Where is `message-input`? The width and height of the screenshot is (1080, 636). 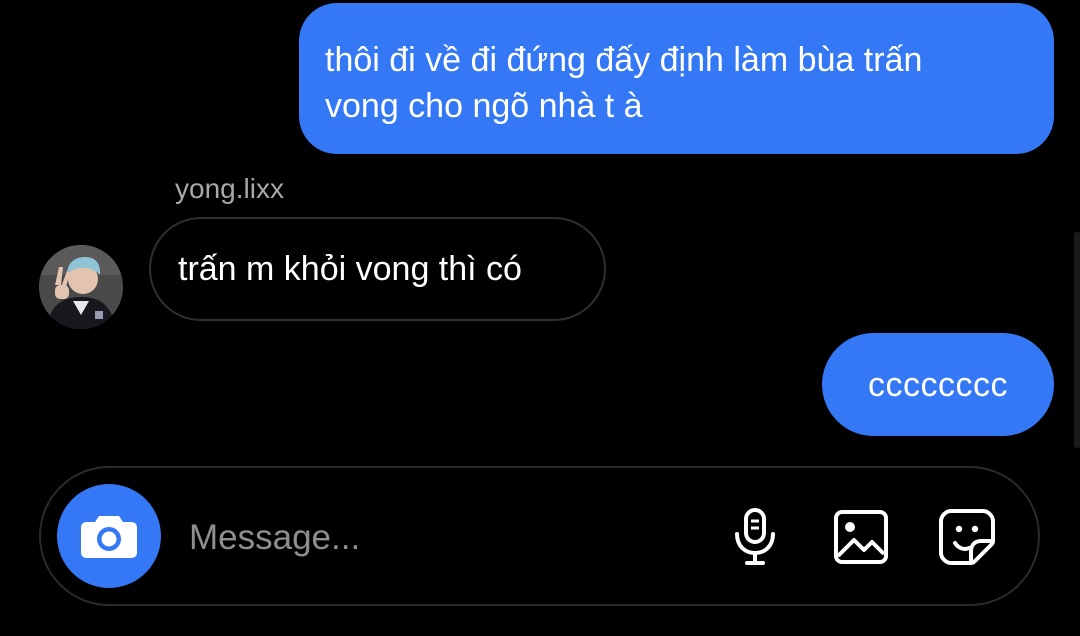 message-input is located at coordinates (449, 538).